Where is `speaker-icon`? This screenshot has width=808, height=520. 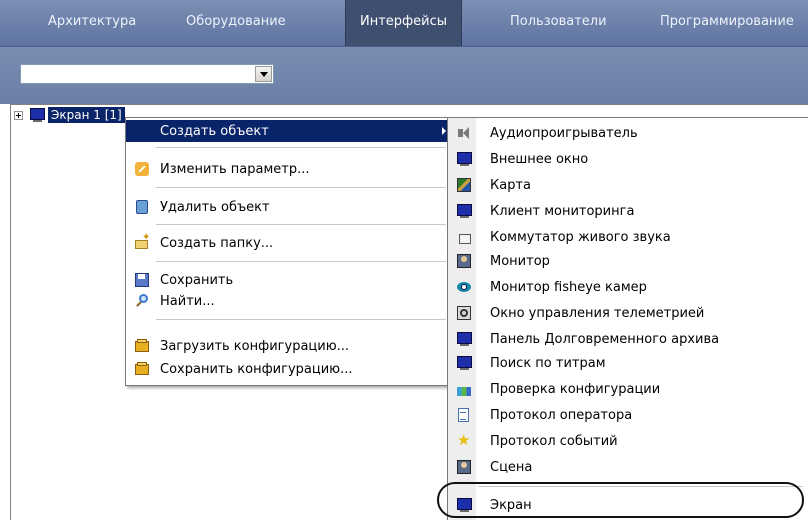 speaker-icon is located at coordinates (464, 133).